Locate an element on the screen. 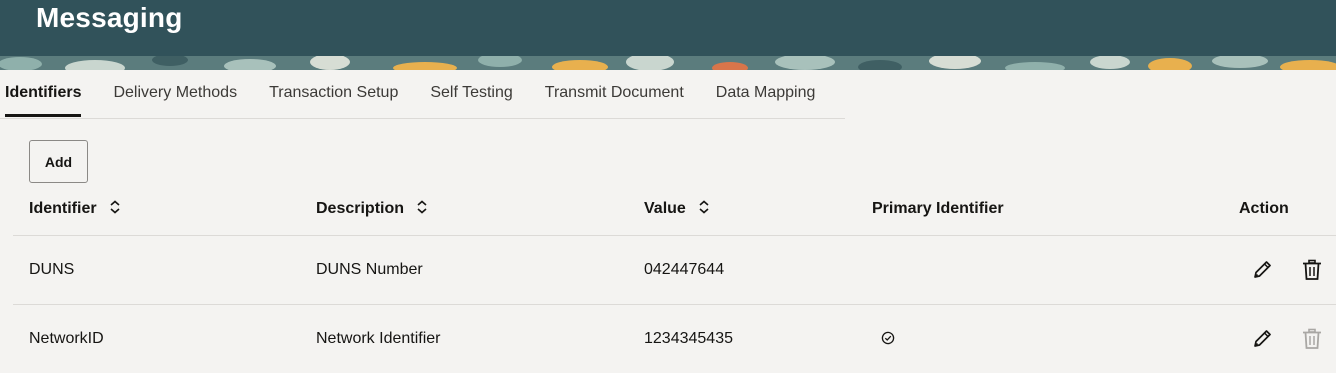 The width and height of the screenshot is (1336, 373). add-button: Add is located at coordinates (58, 161).